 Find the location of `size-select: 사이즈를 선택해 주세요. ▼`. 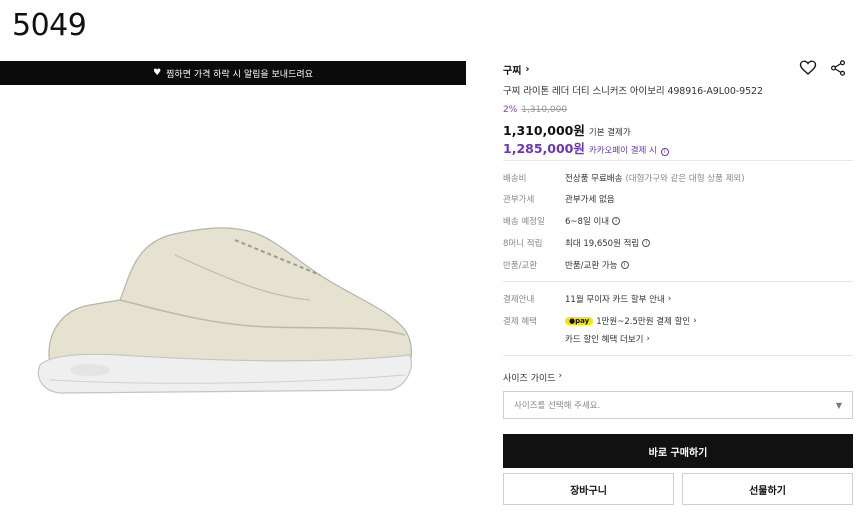

size-select: 사이즈를 선택해 주세요. ▼ is located at coordinates (678, 405).